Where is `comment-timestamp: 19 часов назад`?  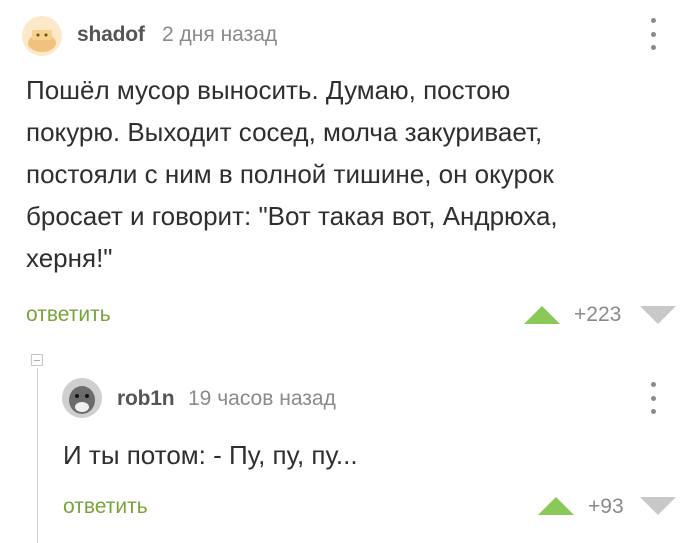 comment-timestamp: 19 часов назад is located at coordinates (262, 398).